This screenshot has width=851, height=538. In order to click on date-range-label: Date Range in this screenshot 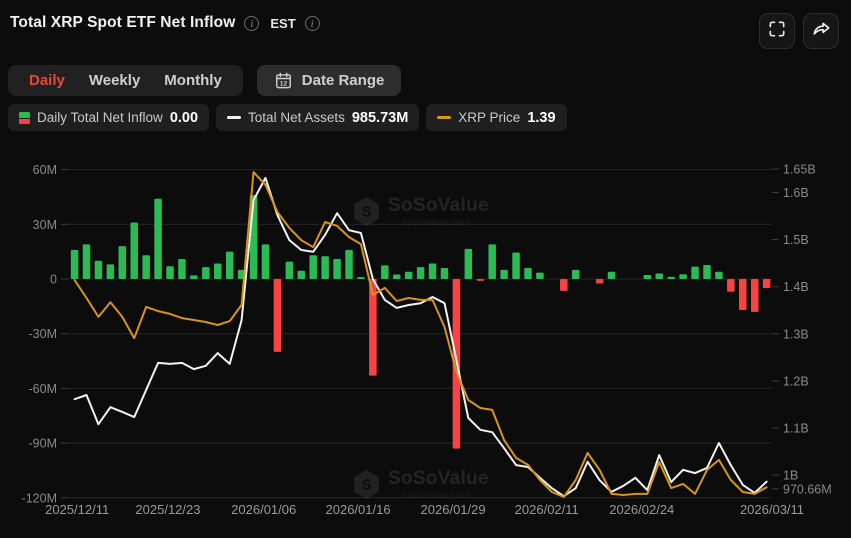, I will do `click(343, 80)`.